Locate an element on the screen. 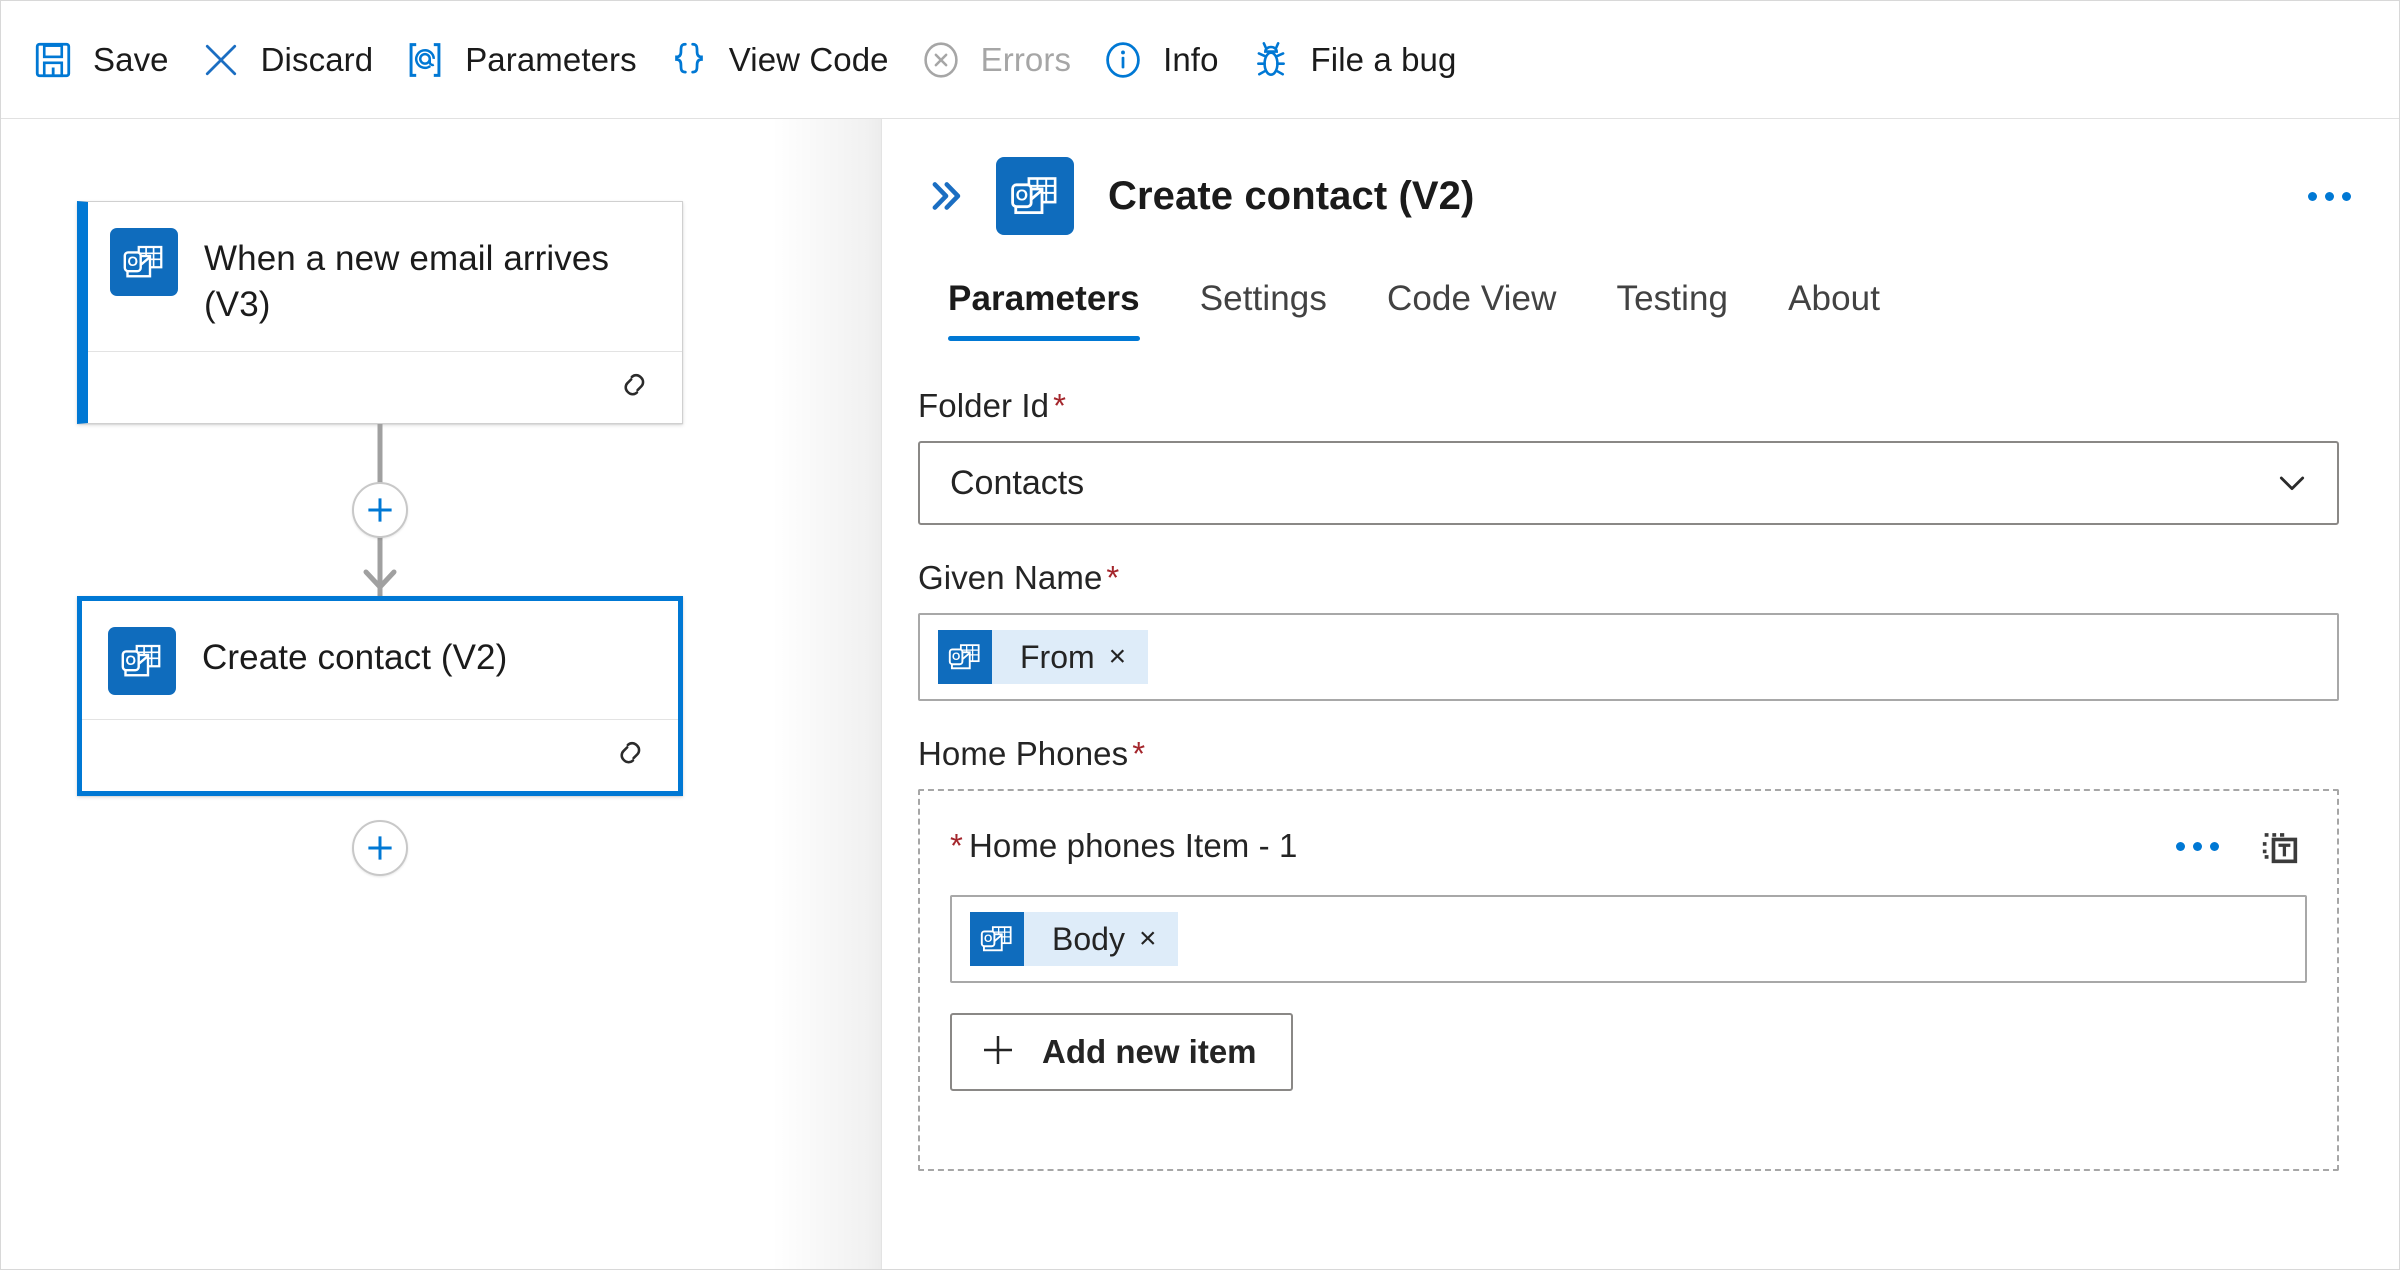  parameters-button: Parameters is located at coordinates (527, 60).